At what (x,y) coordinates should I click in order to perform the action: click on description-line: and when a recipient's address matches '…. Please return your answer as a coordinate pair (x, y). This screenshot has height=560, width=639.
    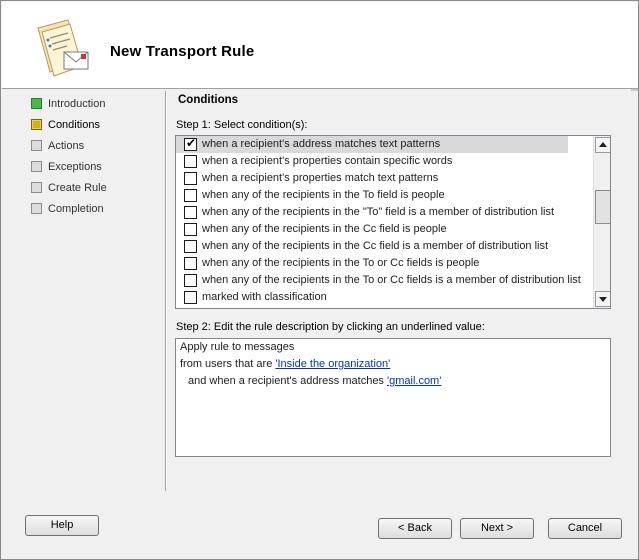
    Looking at the image, I should click on (314, 381).